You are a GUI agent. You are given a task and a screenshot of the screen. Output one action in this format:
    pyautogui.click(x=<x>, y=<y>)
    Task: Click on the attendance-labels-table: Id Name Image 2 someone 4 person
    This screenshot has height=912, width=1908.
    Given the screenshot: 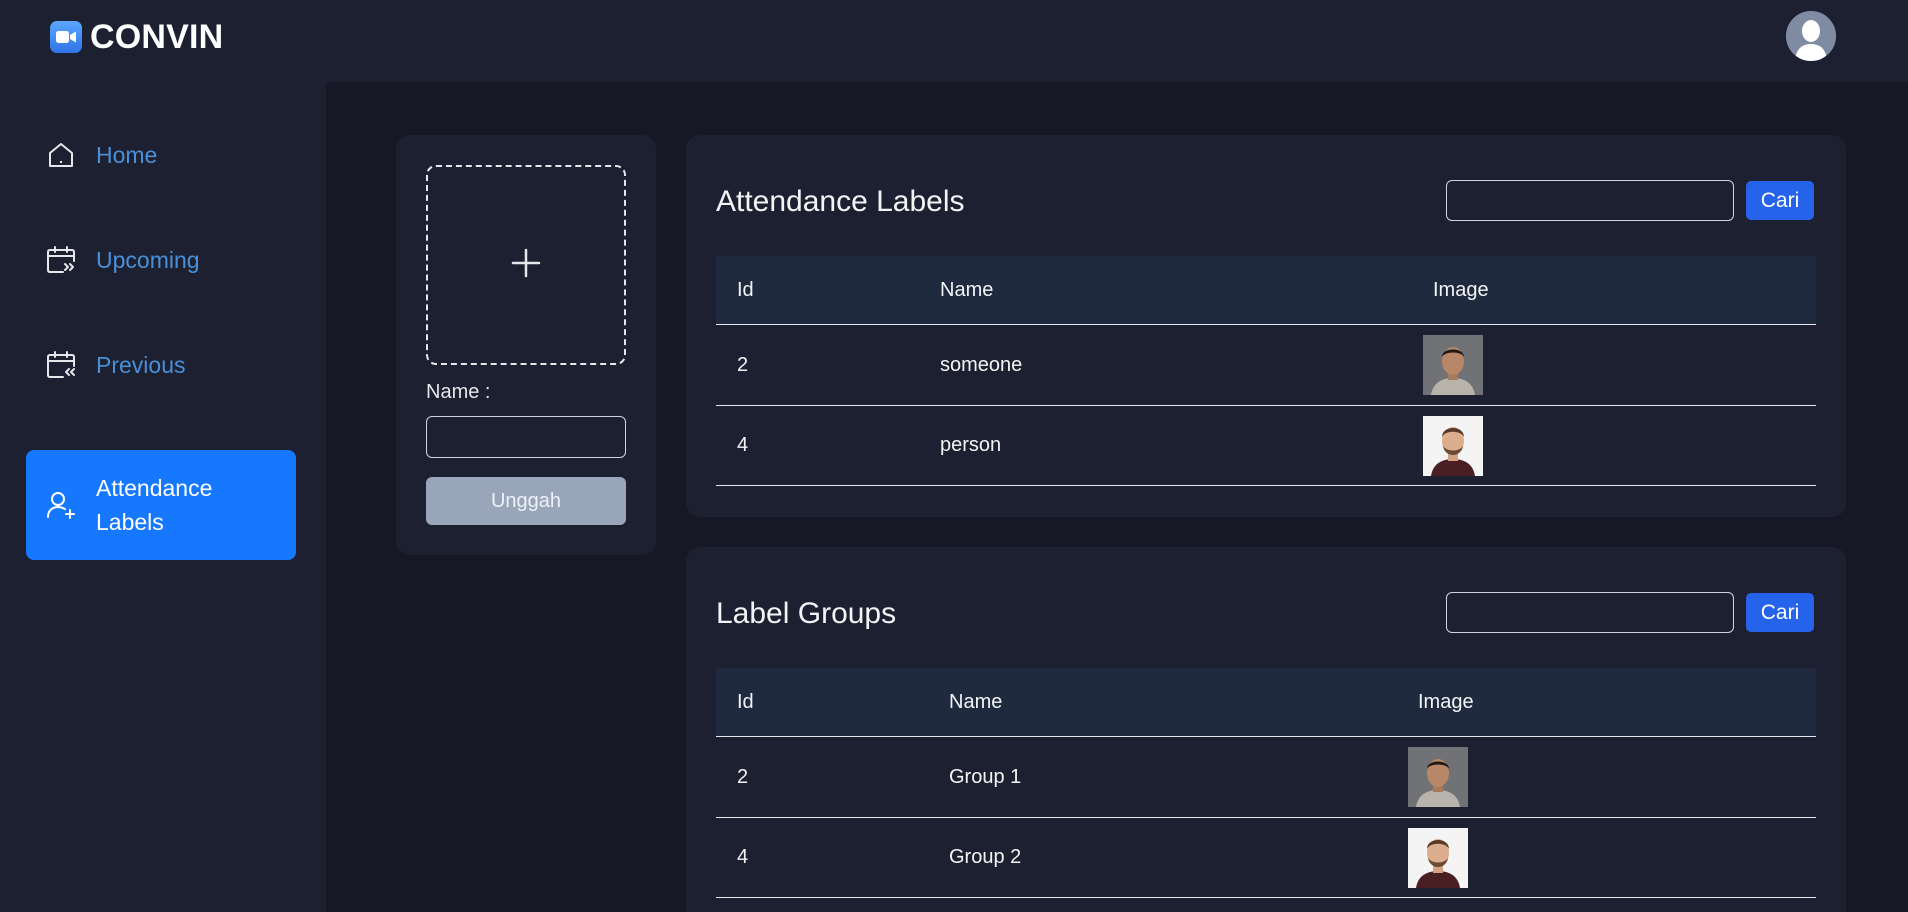 What is the action you would take?
    pyautogui.click(x=1266, y=371)
    